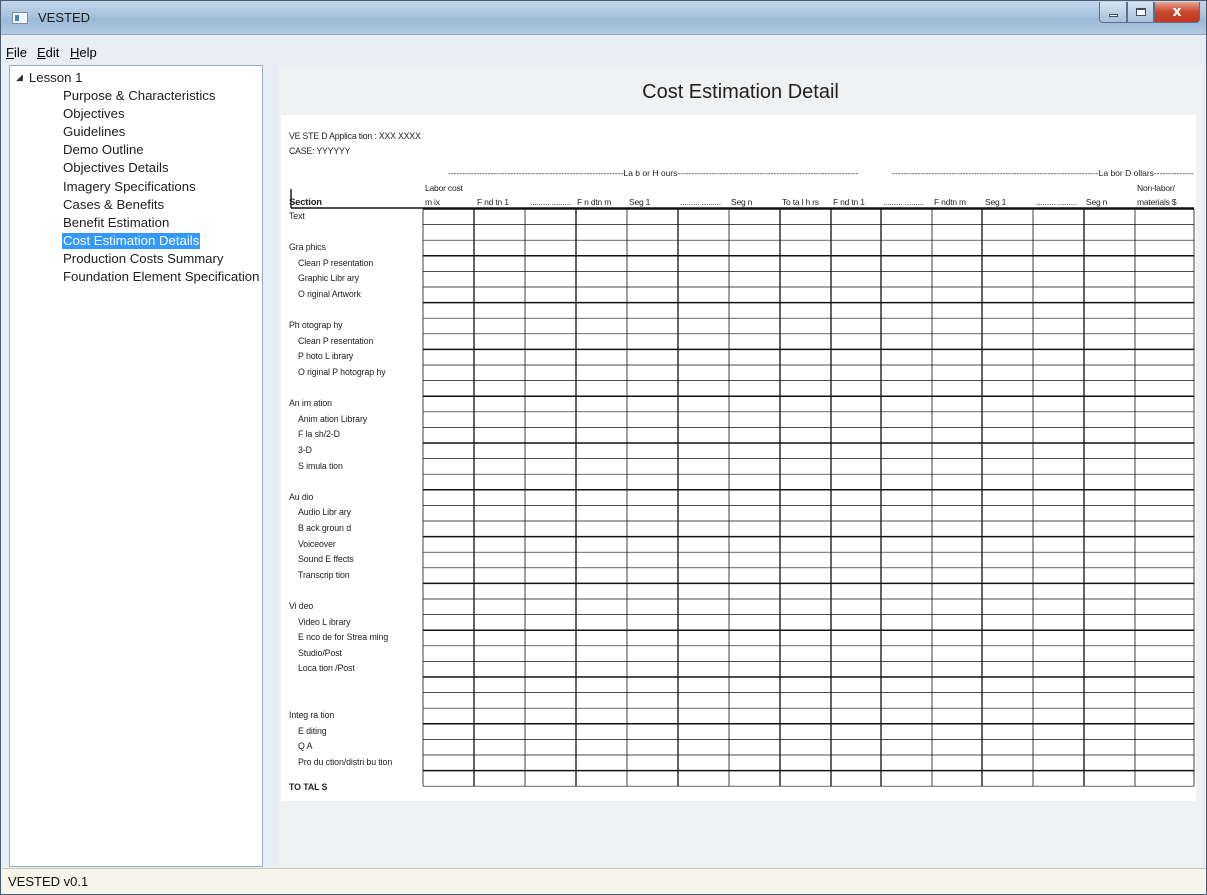 The height and width of the screenshot is (895, 1207). Describe the element at coordinates (324, 574) in the screenshot. I see `row-label: Transcrip tion` at that location.